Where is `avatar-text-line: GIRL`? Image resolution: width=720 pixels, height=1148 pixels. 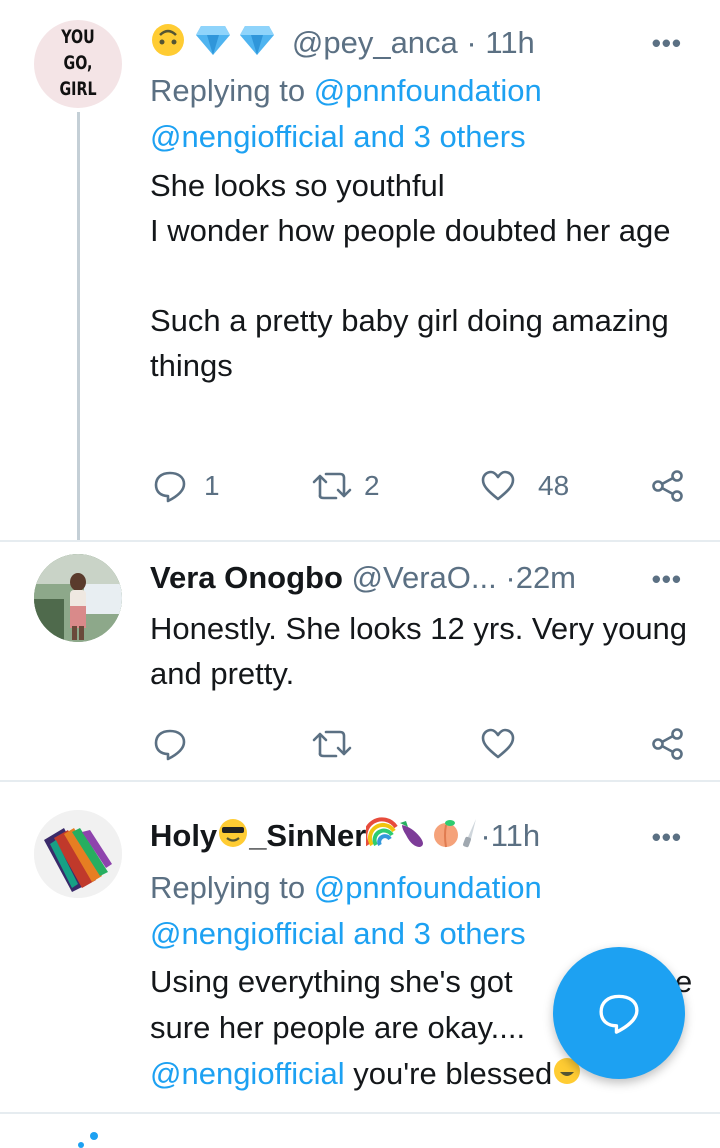
avatar-text-line: GIRL is located at coordinates (78, 89).